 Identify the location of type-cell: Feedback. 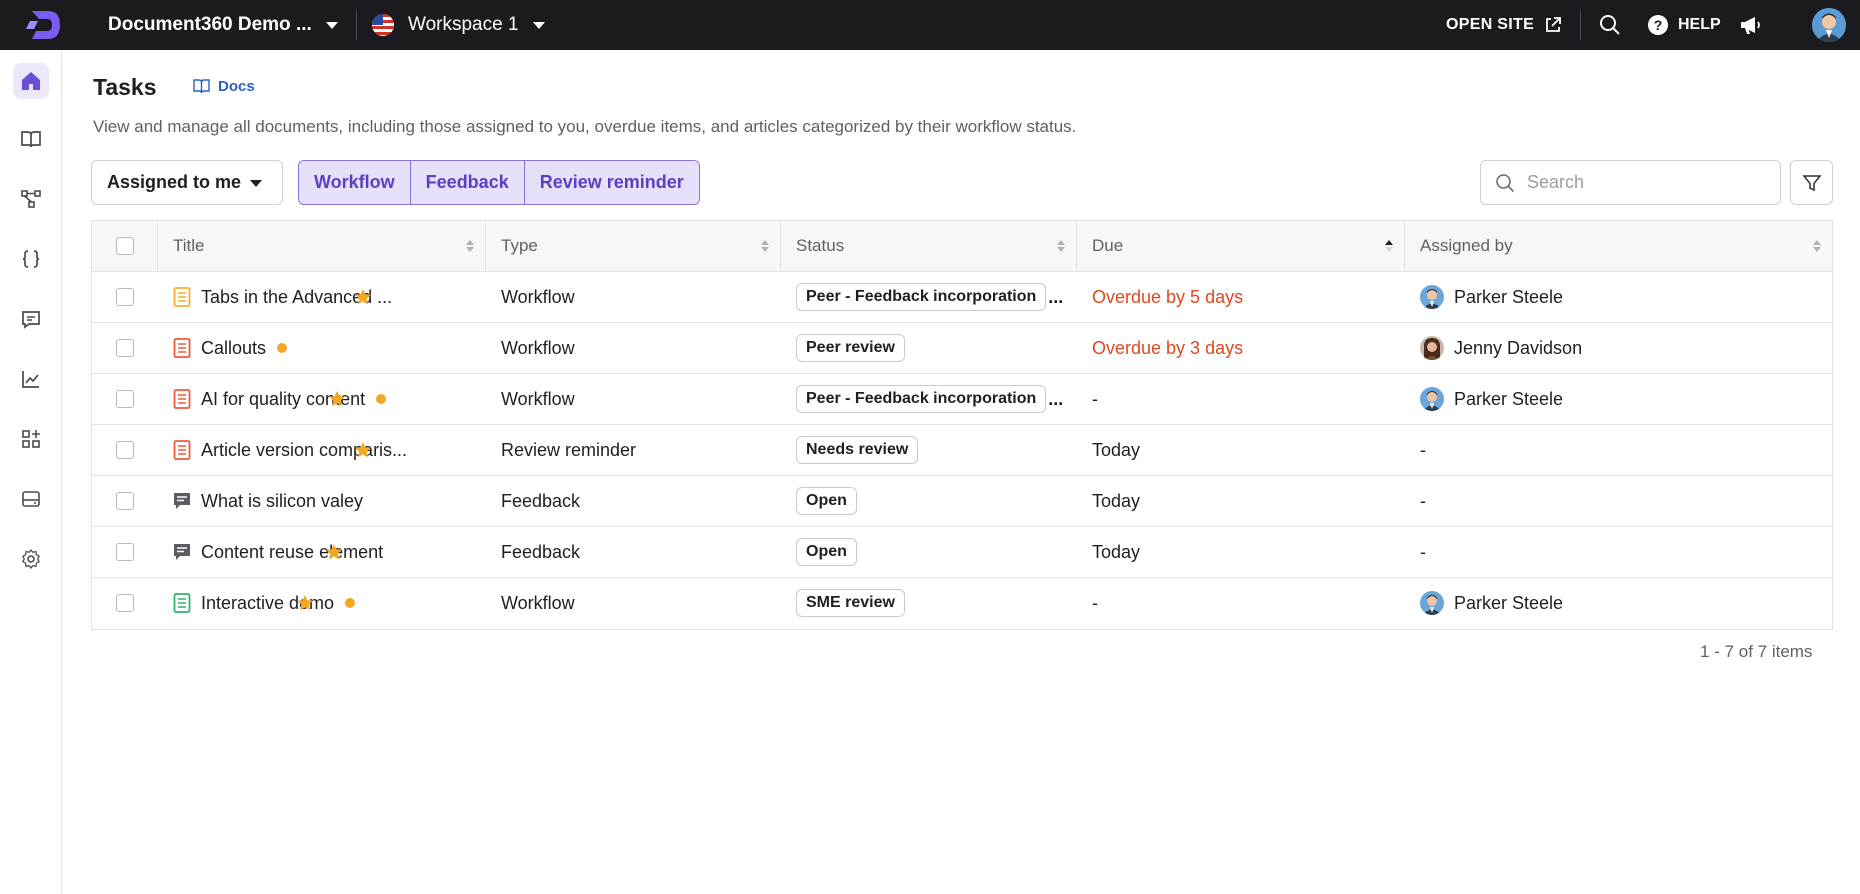
(541, 500).